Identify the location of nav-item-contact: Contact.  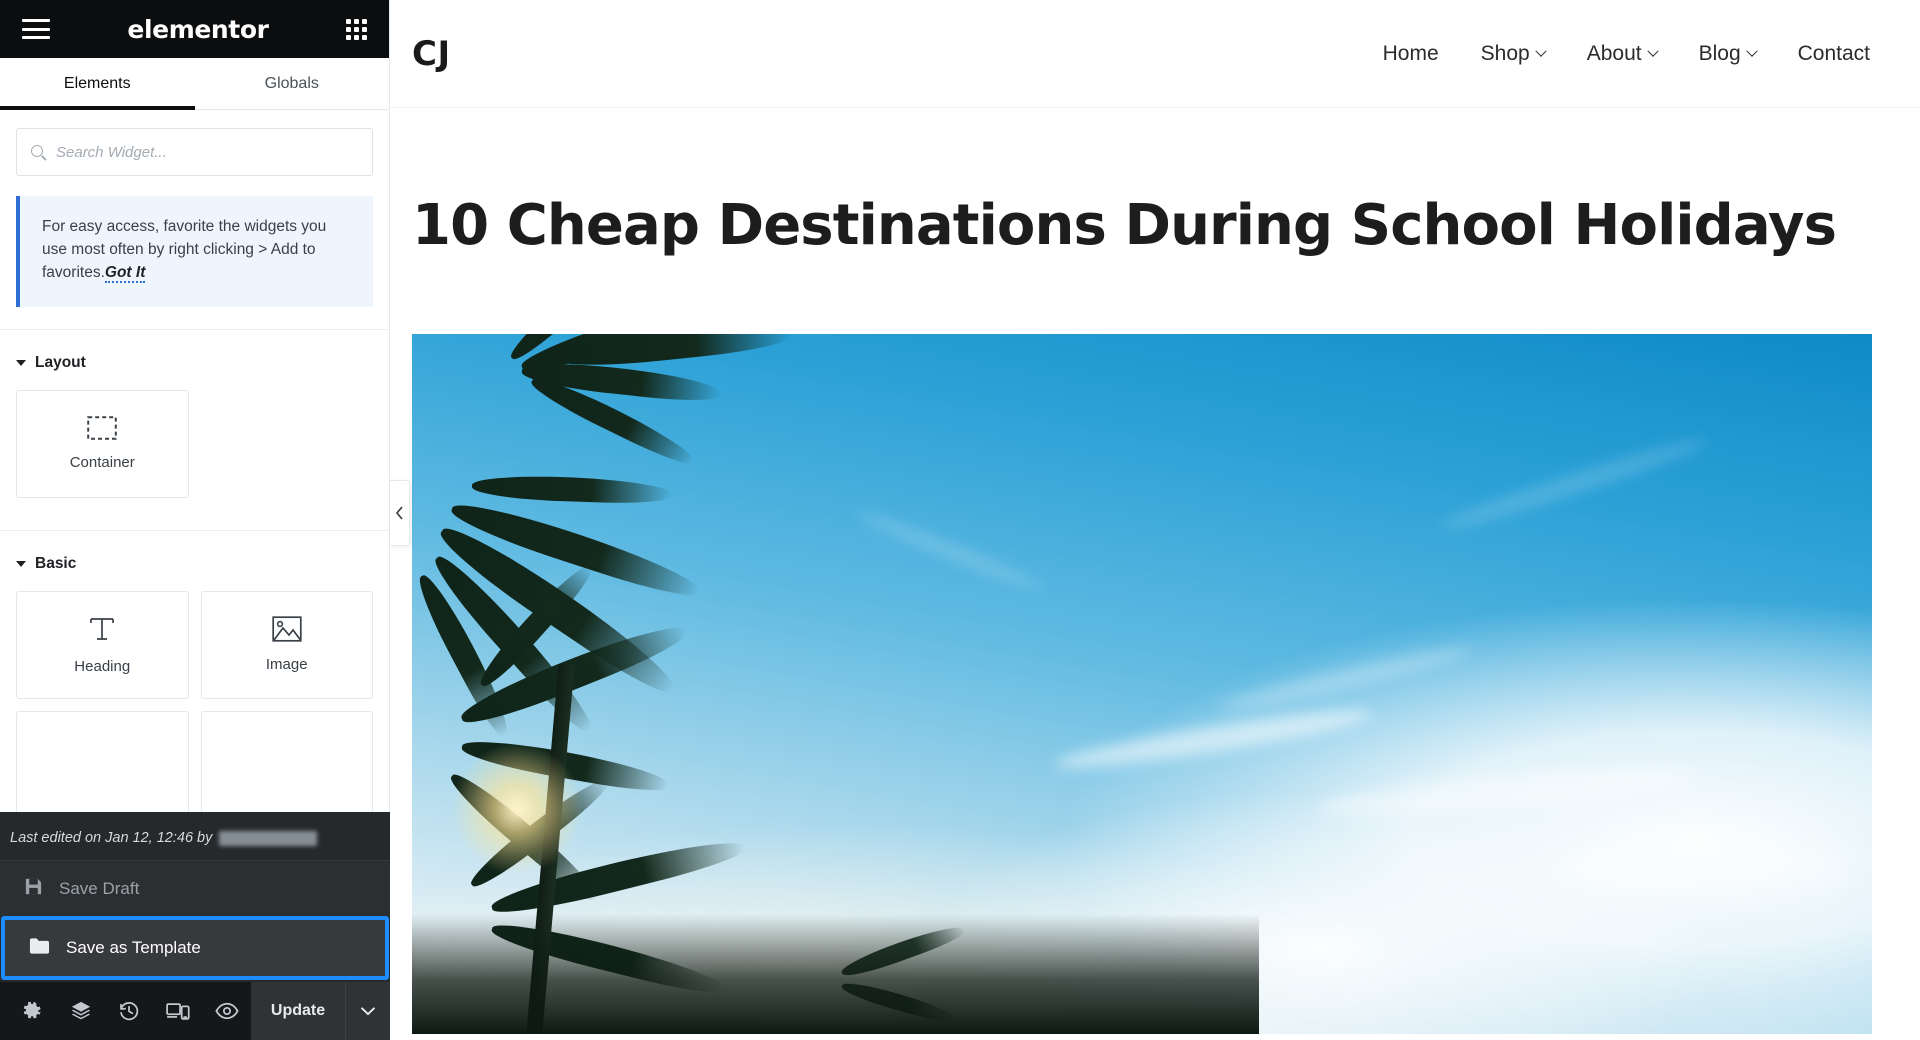
(1834, 54).